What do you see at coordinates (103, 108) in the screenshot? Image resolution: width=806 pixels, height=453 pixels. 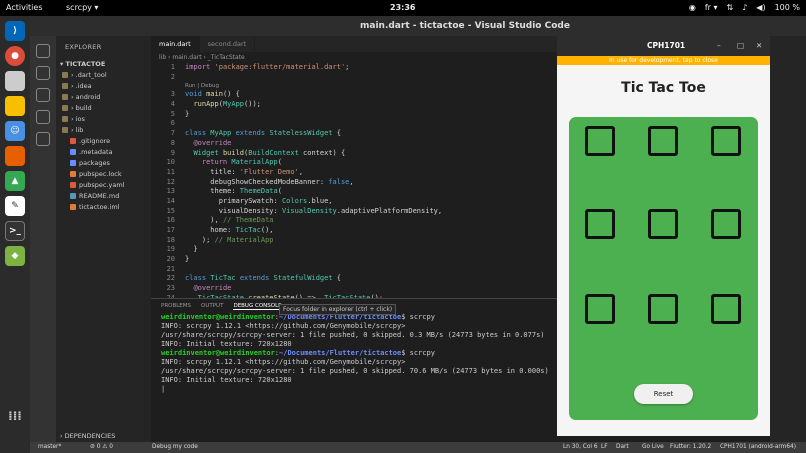 I see `file-tree-item: › build` at bounding box center [103, 108].